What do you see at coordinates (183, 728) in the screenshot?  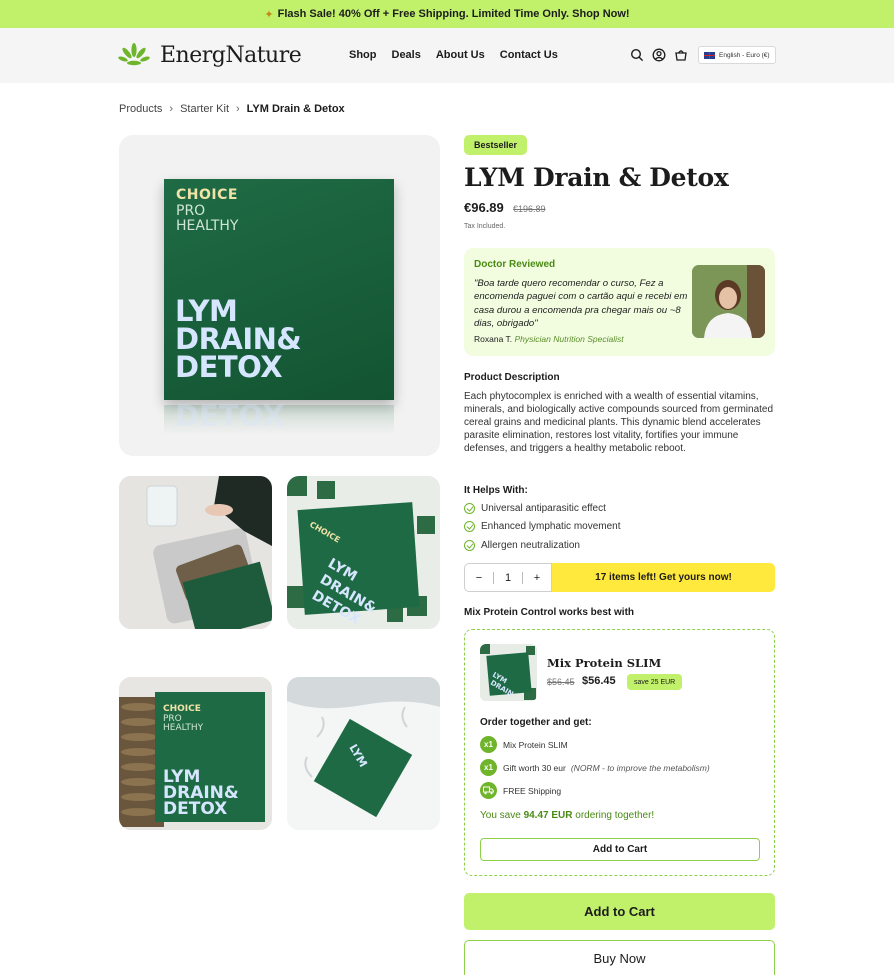 I see `svg-text: HEALTHY` at bounding box center [183, 728].